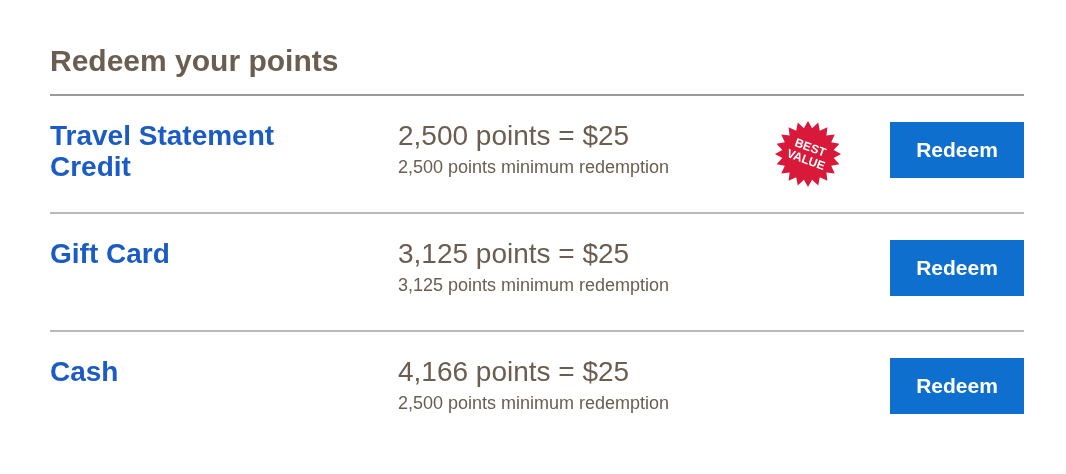  I want to click on points-rate: 2,500 points = $25, so click(514, 136).